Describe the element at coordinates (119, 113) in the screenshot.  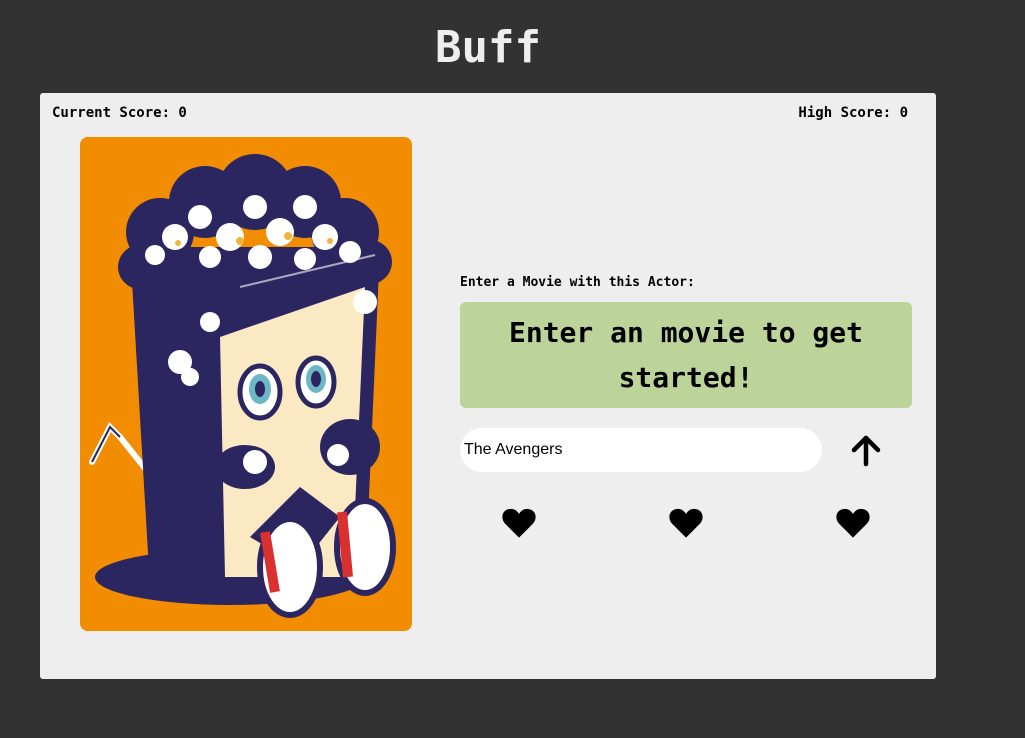
I see `current-score: Current Score: 0` at that location.